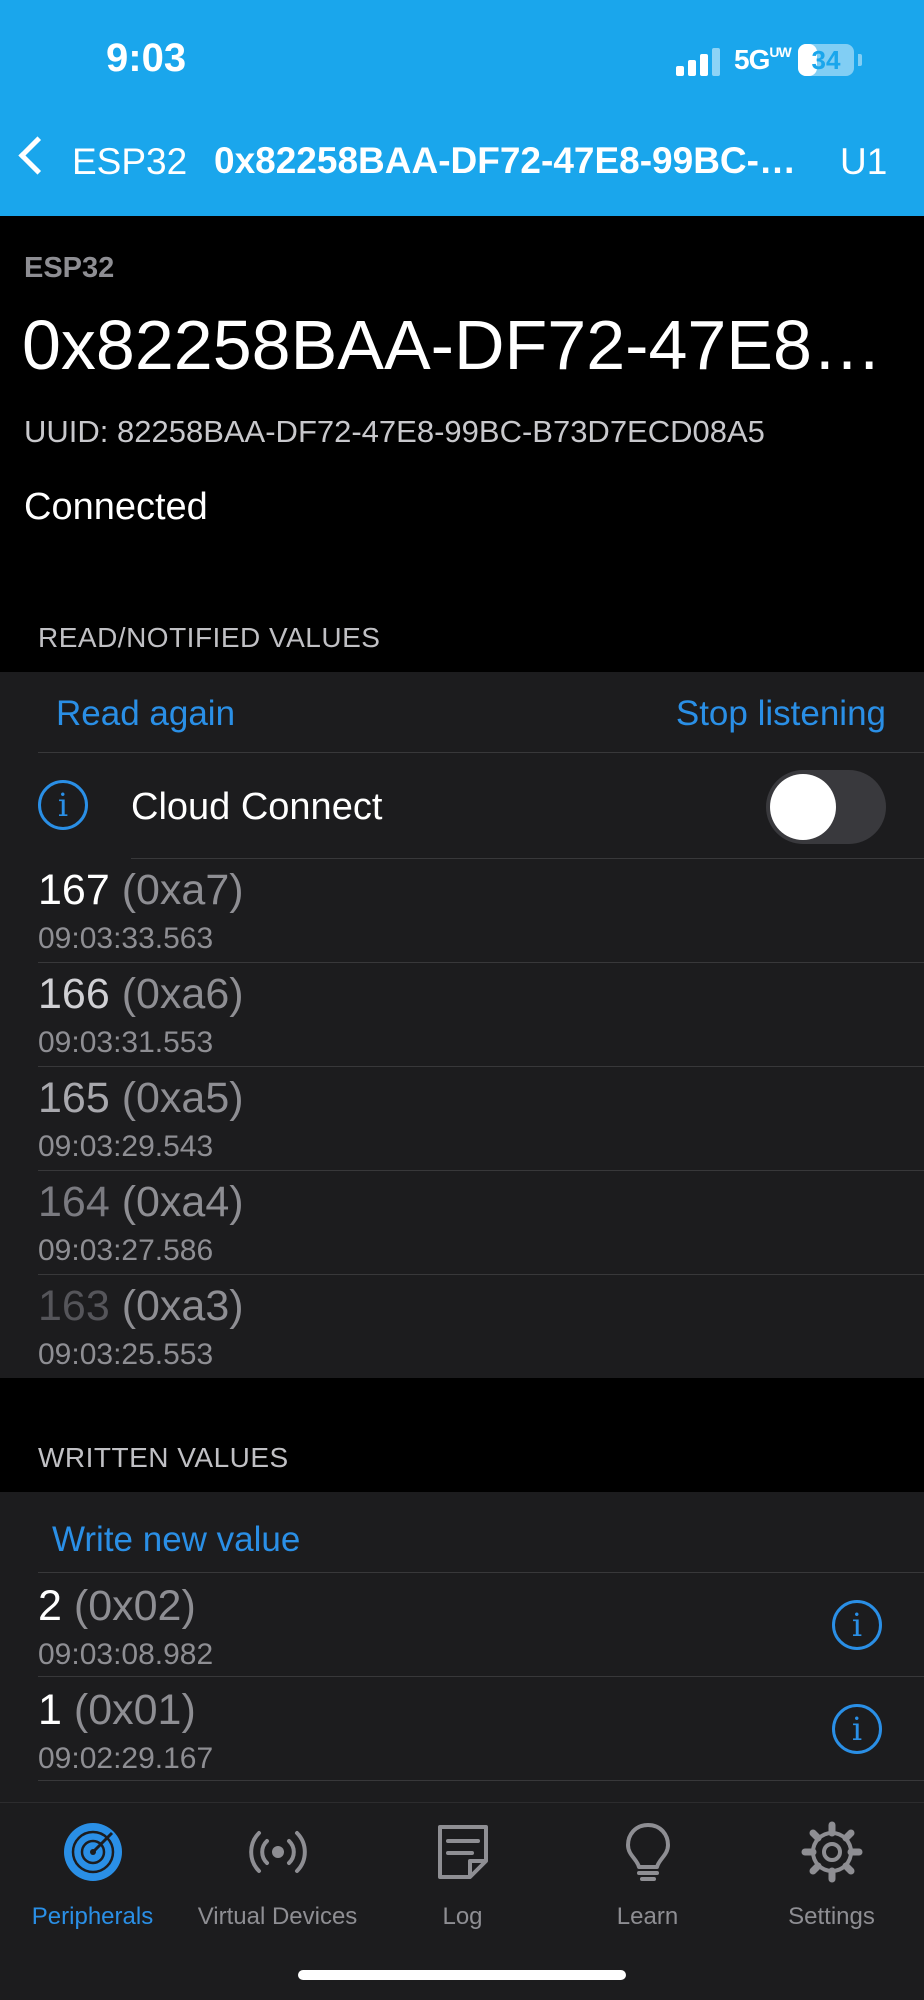 Image resolution: width=924 pixels, height=2000 pixels. I want to click on tab-settings: Settings, so click(831, 1876).